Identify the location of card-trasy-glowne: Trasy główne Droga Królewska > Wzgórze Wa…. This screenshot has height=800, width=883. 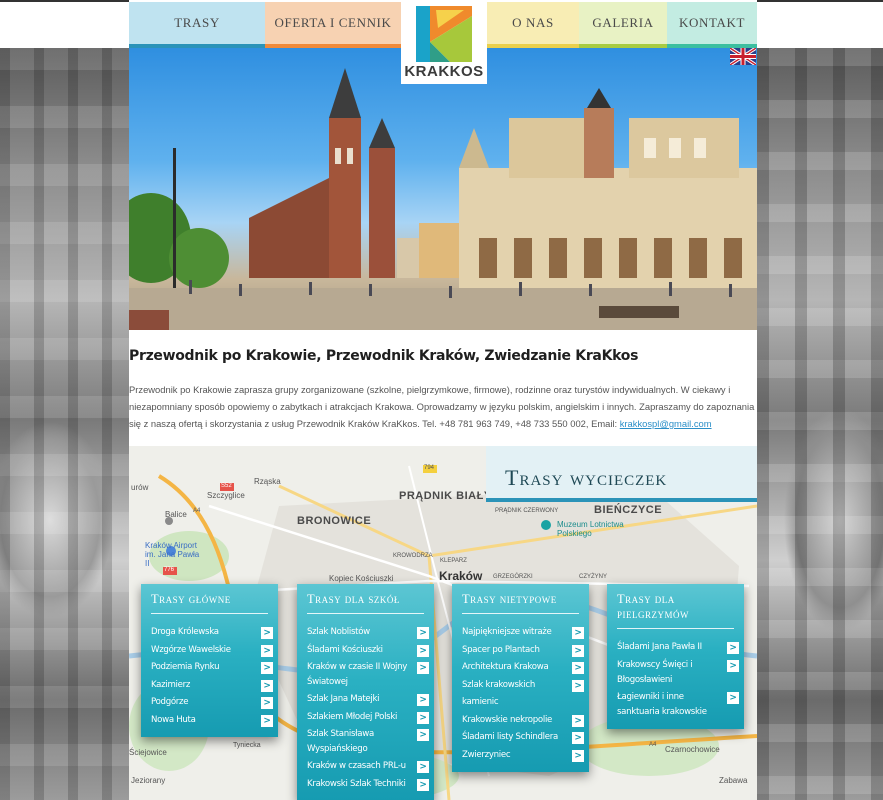
(209, 660).